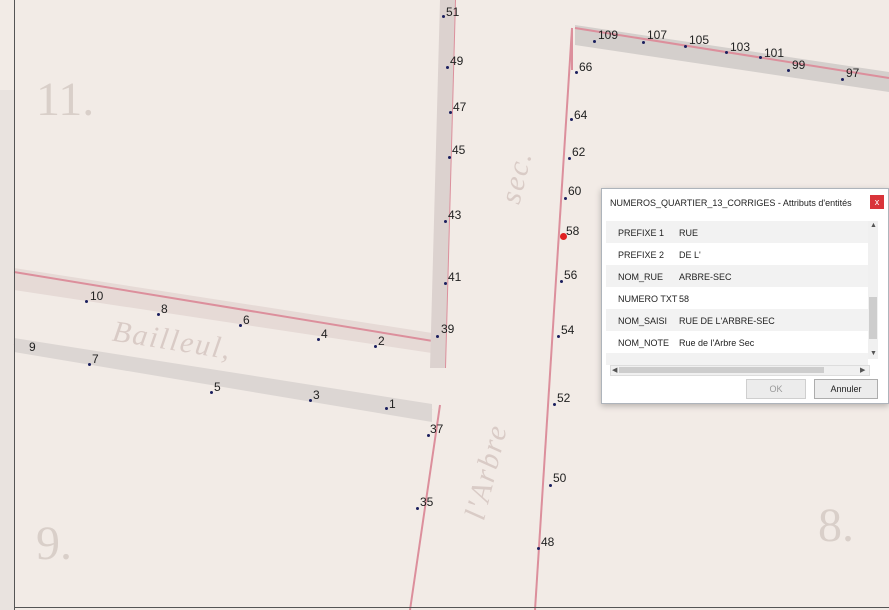 The height and width of the screenshot is (610, 889). Describe the element at coordinates (614, 370) in the screenshot. I see `scroll-left-icon: ◀` at that location.